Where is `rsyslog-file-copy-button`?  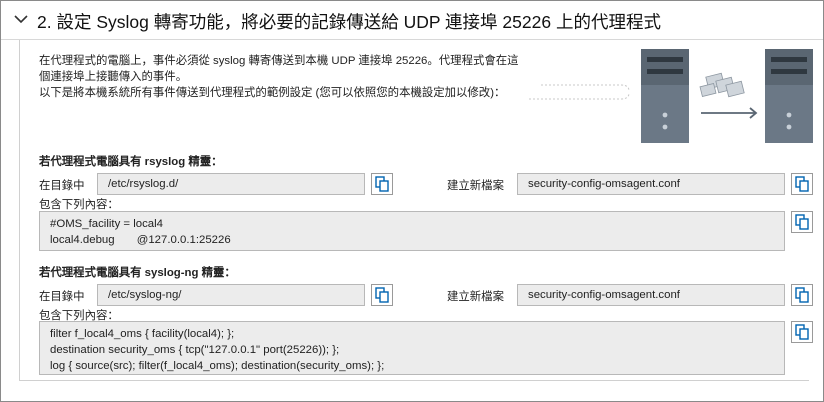
rsyslog-file-copy-button is located at coordinates (802, 184).